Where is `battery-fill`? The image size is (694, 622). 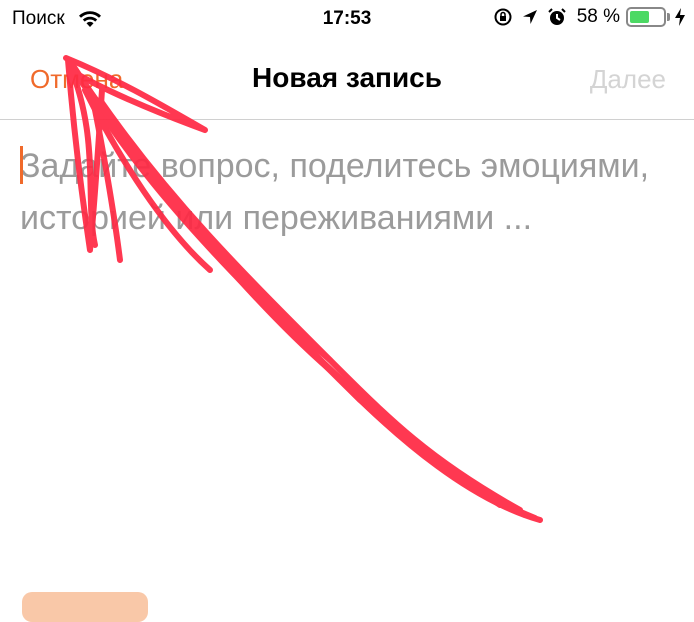
battery-fill is located at coordinates (639, 17).